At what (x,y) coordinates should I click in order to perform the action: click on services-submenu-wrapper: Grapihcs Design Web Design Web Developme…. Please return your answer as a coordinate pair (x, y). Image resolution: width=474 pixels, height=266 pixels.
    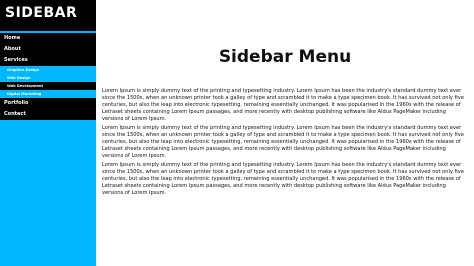
    Looking at the image, I should click on (48, 82).